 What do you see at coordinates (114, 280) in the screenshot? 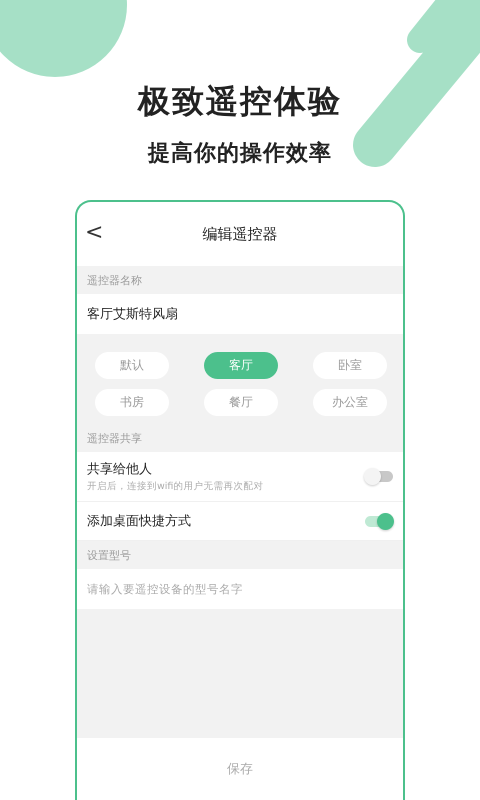
I see `section-label: 遥控器名称` at bounding box center [114, 280].